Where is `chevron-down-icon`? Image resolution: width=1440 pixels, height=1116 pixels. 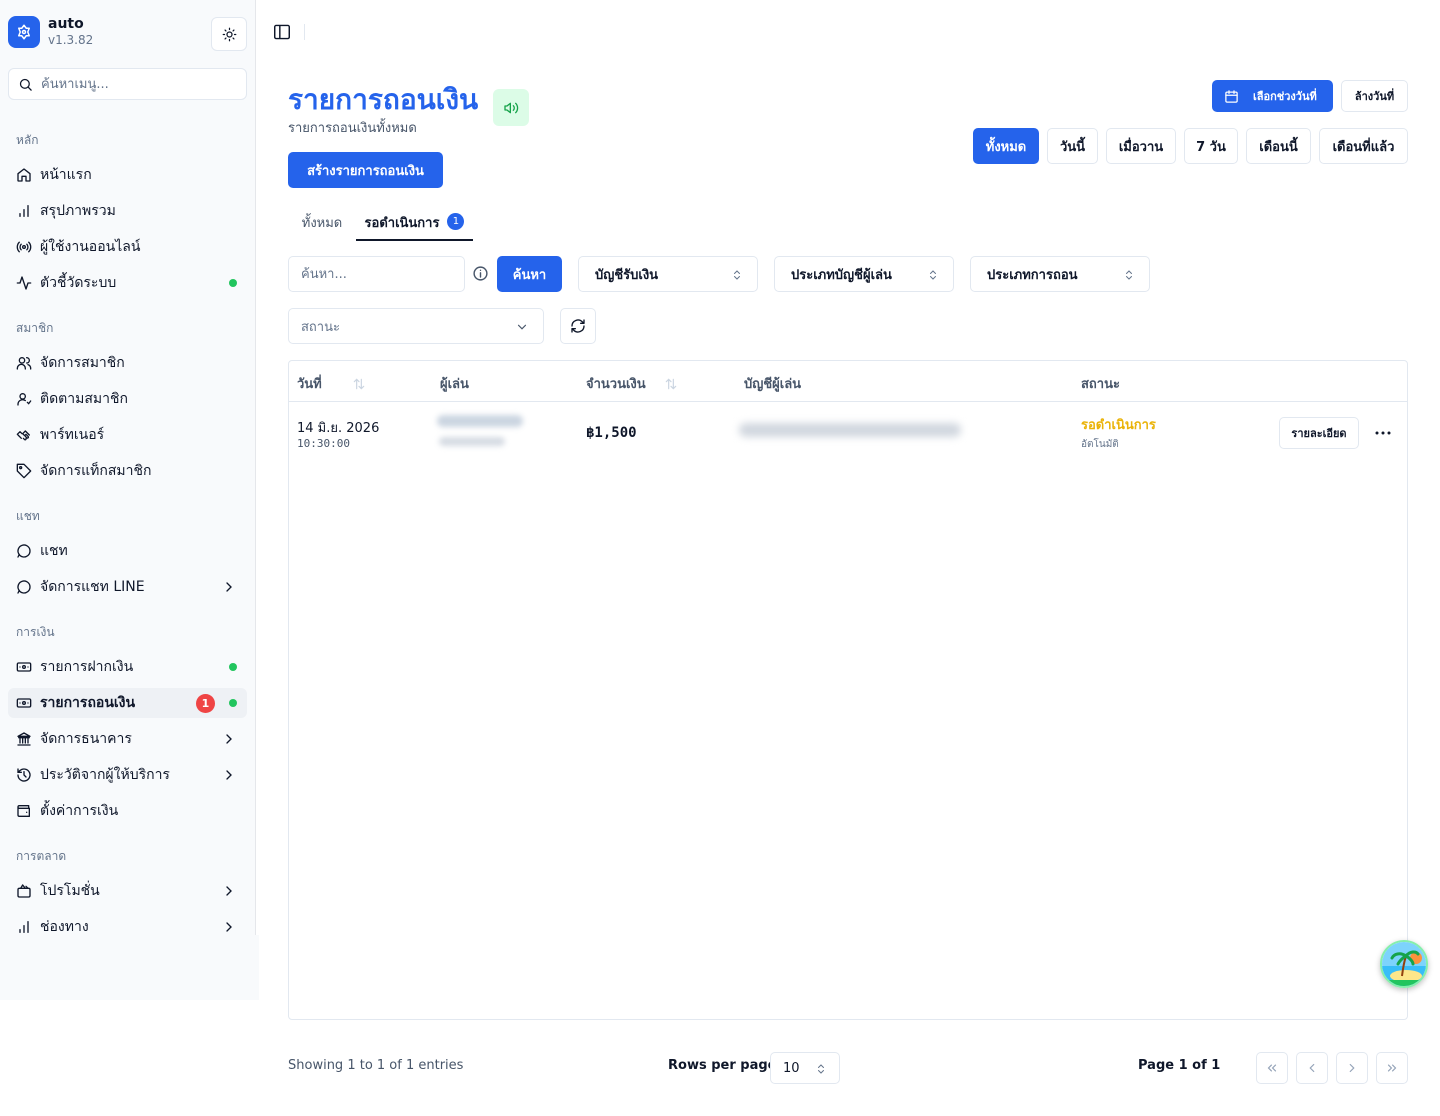 chevron-down-icon is located at coordinates (522, 327).